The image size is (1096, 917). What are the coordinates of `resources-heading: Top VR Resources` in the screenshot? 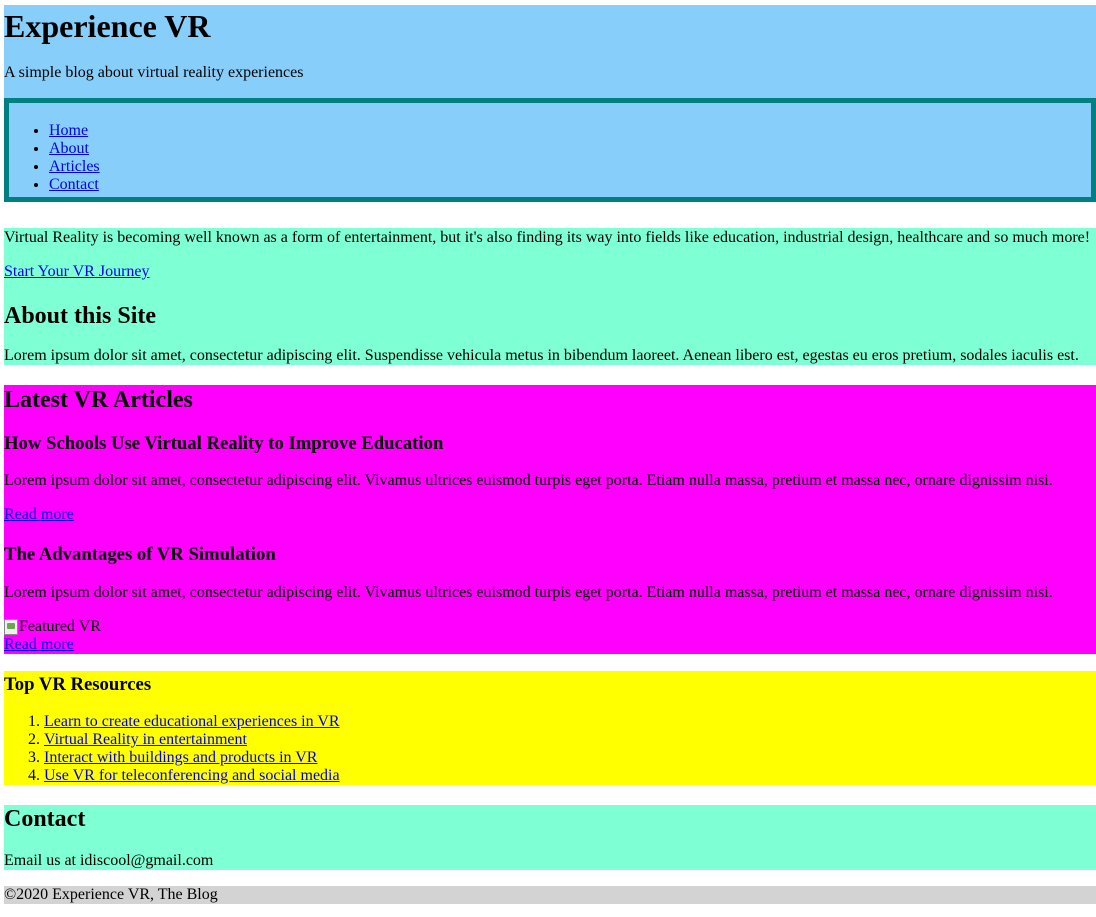 It's located at (78, 684).